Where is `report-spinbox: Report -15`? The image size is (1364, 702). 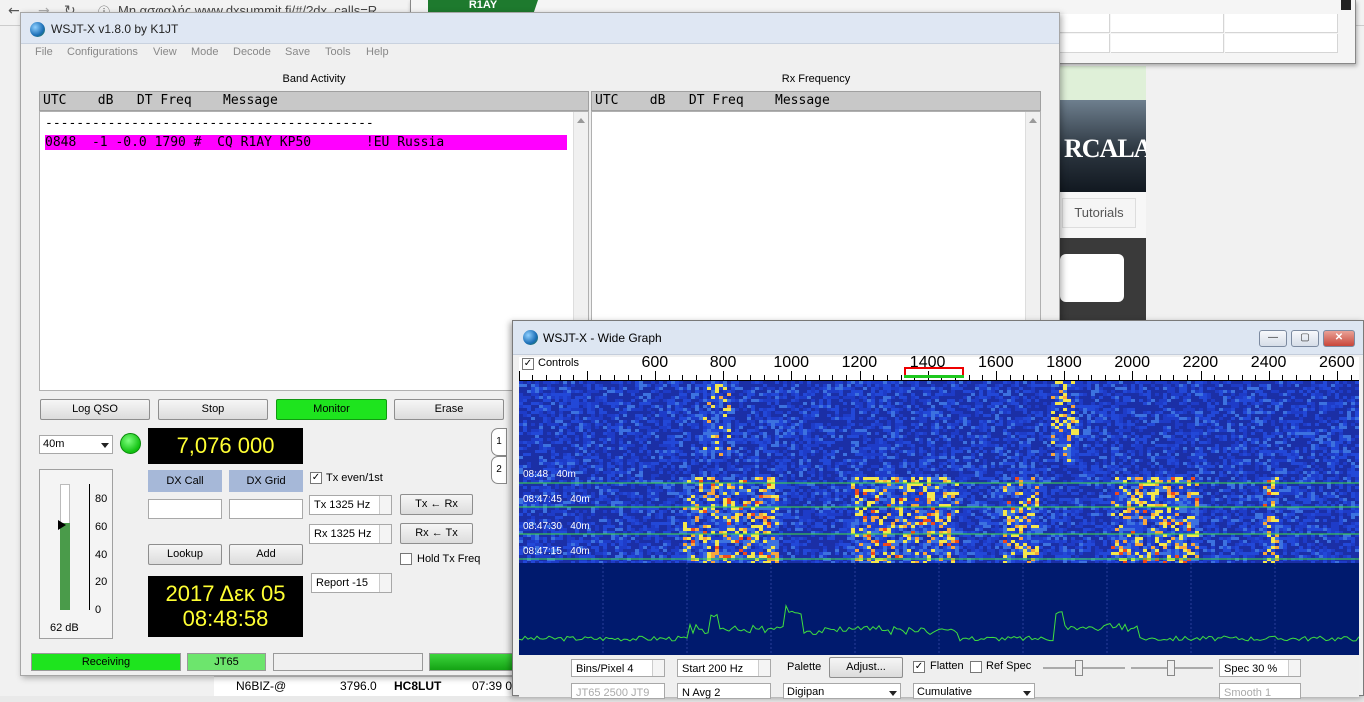
report-spinbox: Report -15 is located at coordinates (351, 583).